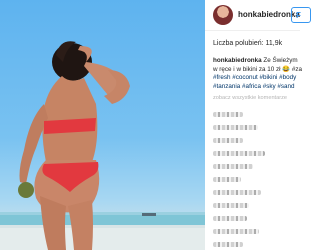  I want to click on caption-hashtags-2: #tanzania #africa #sky #sand, so click(254, 86).